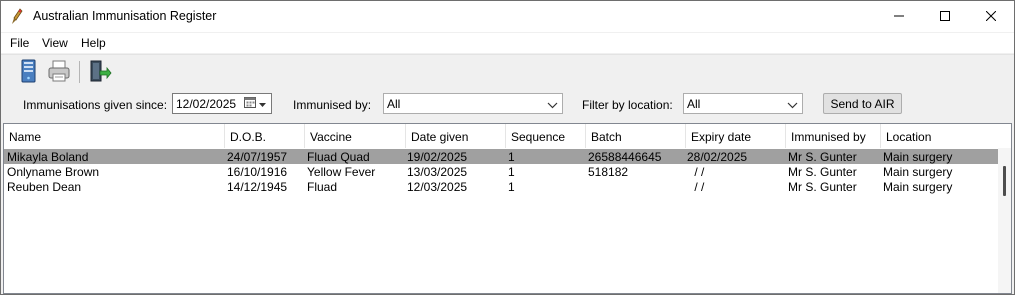 Image resolution: width=1015 pixels, height=295 pixels. I want to click on calendar-dropdown-button, so click(256, 103).